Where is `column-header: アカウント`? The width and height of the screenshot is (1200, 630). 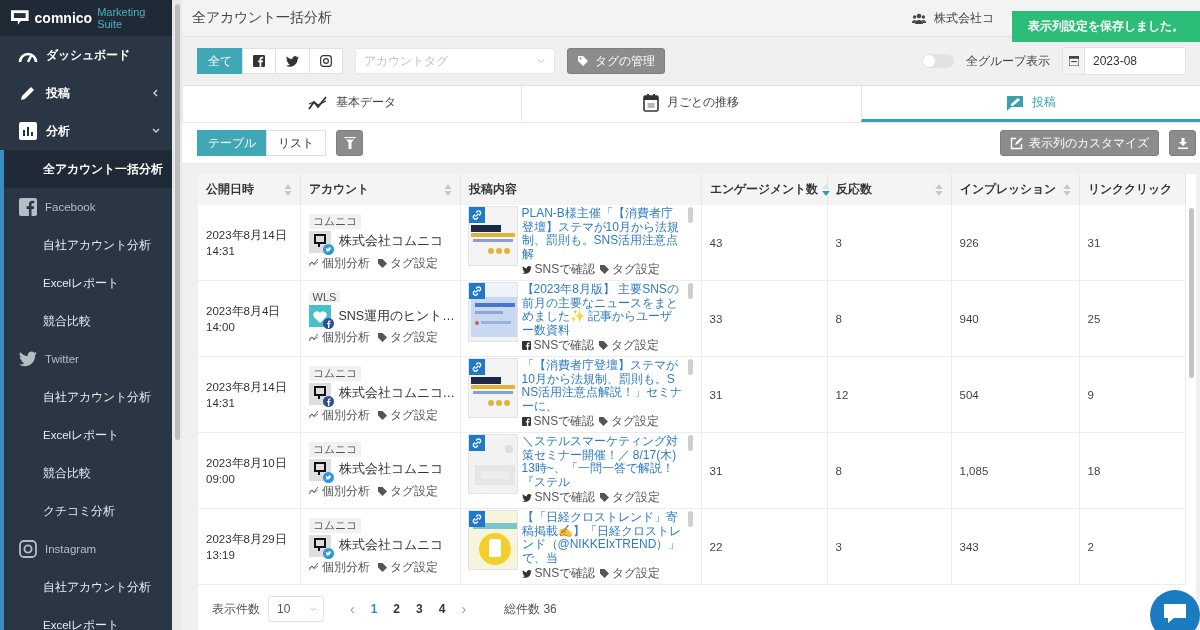 column-header: アカウント is located at coordinates (380, 189).